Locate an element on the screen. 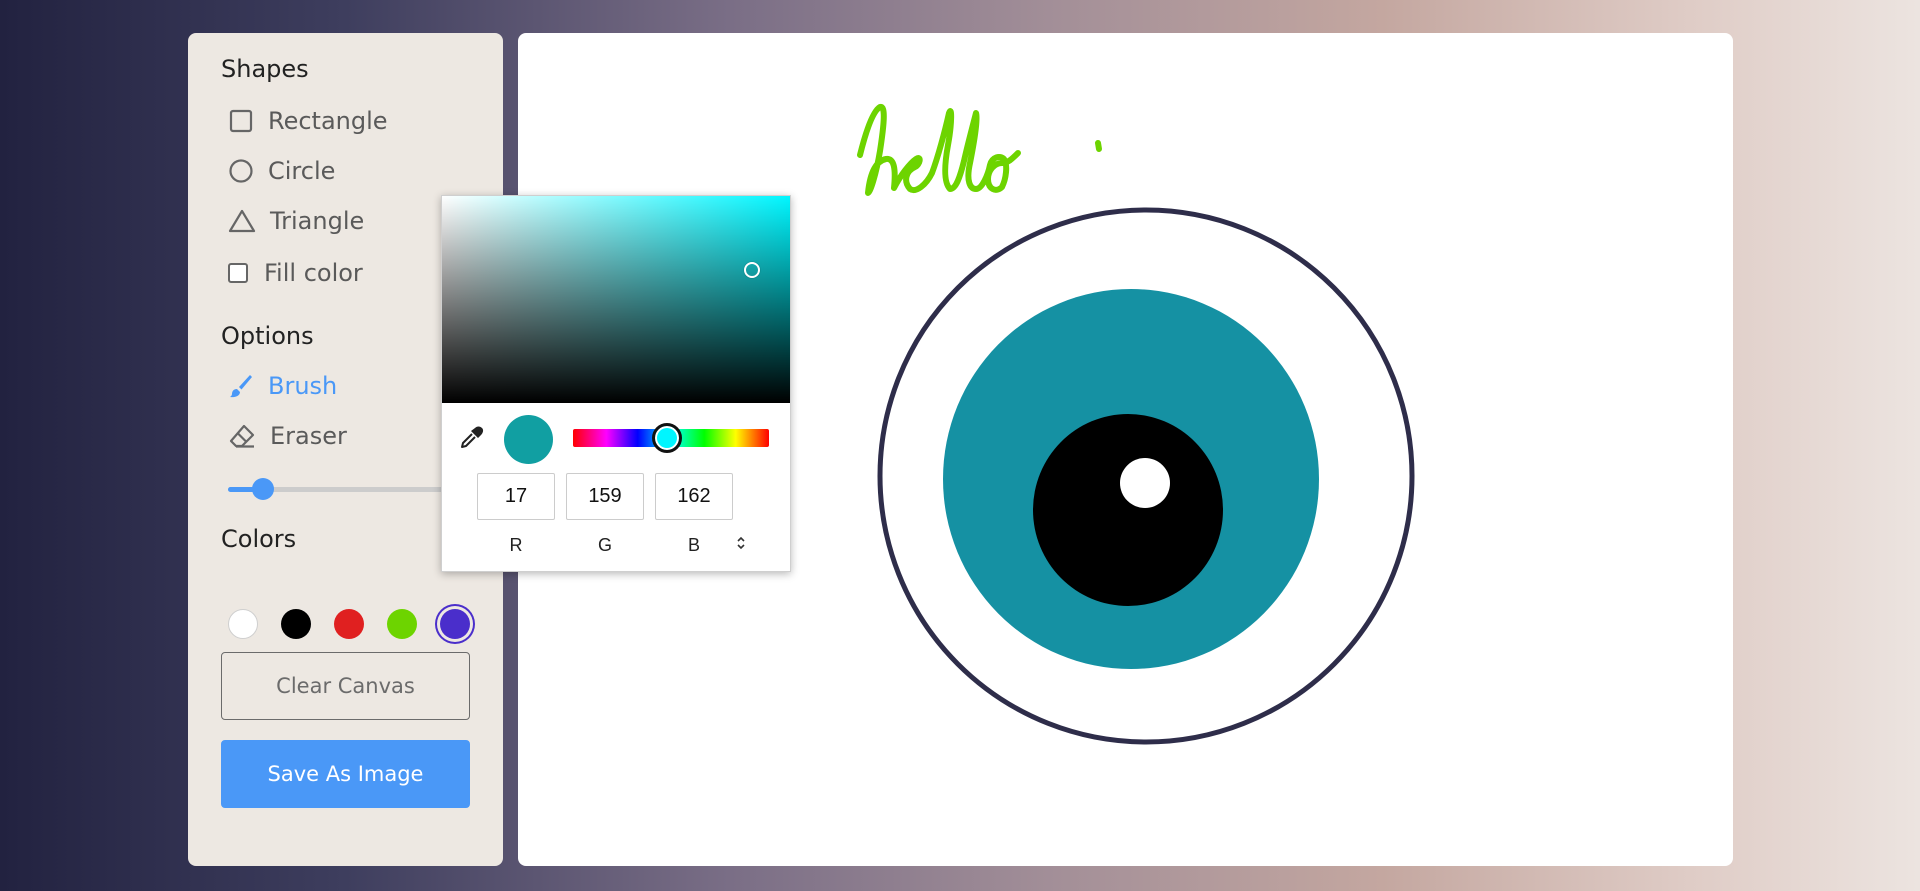  brush-icon is located at coordinates (241, 386).